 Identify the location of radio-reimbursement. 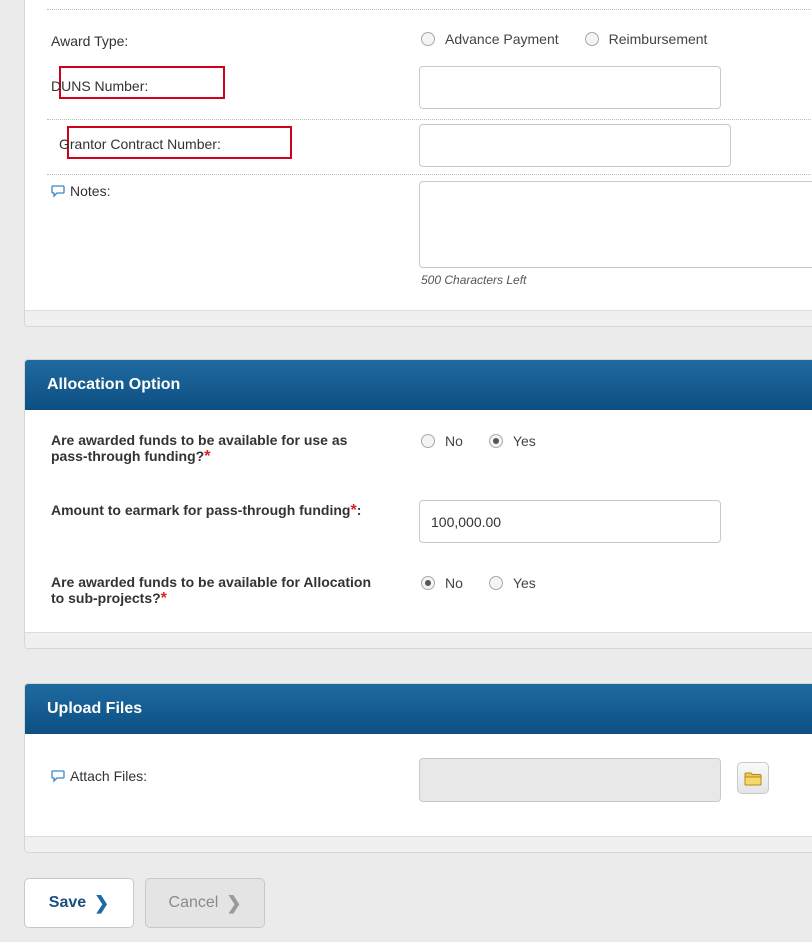
(591, 39).